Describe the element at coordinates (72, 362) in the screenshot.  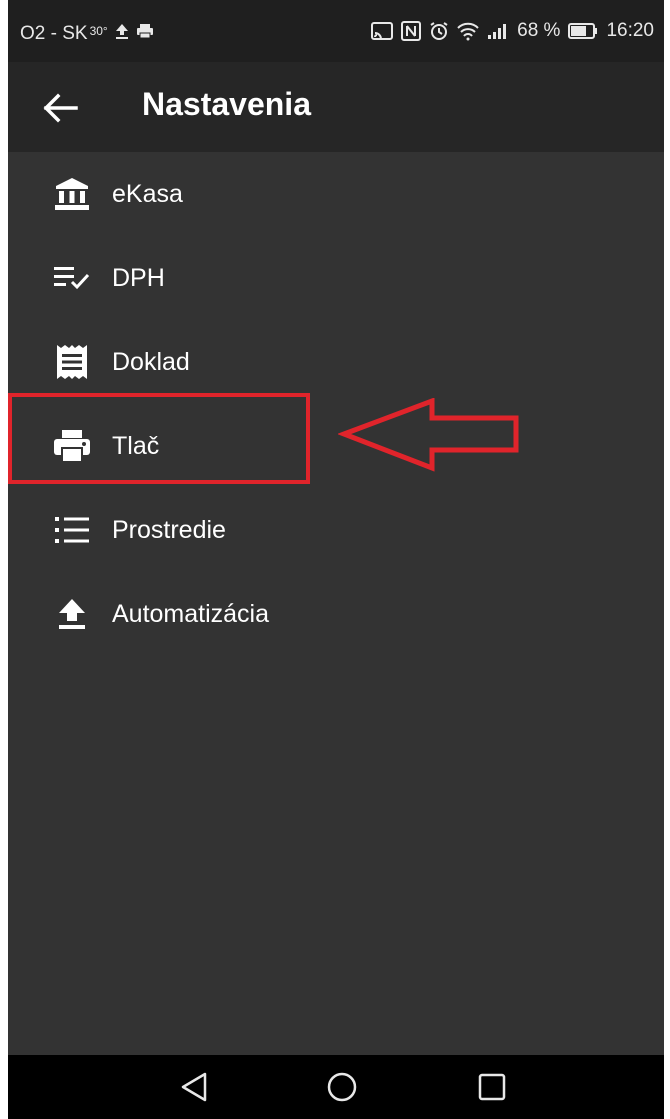
I see `receipt-icon` at that location.